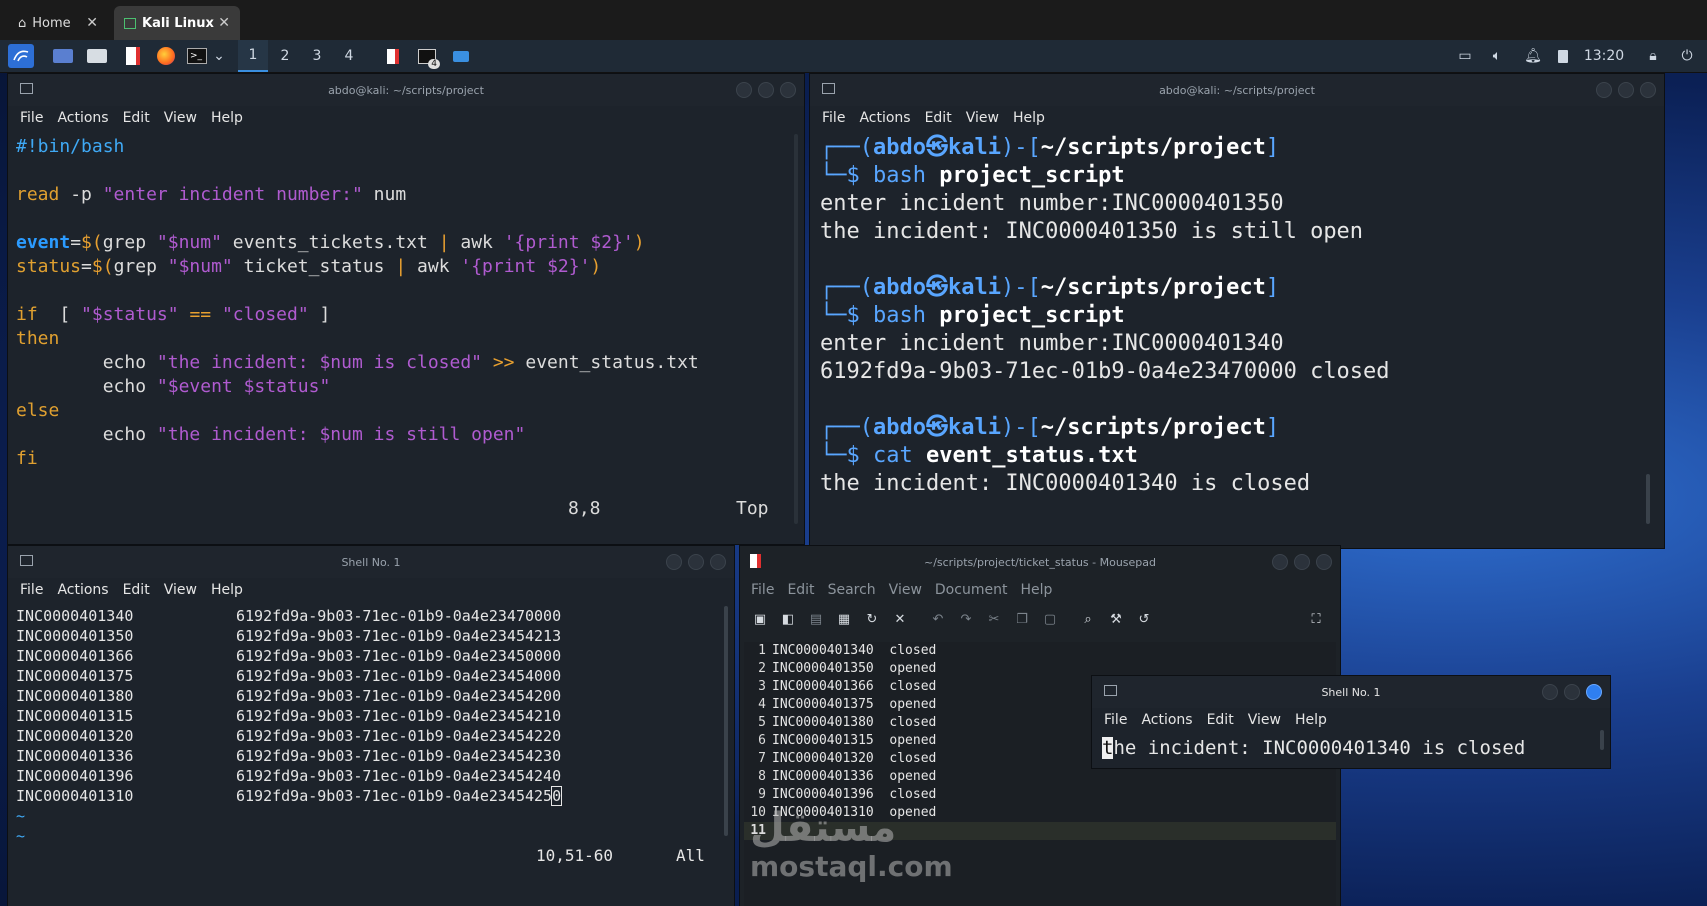 This screenshot has height=906, width=1707. What do you see at coordinates (639, 242) in the screenshot?
I see `code-token: )` at bounding box center [639, 242].